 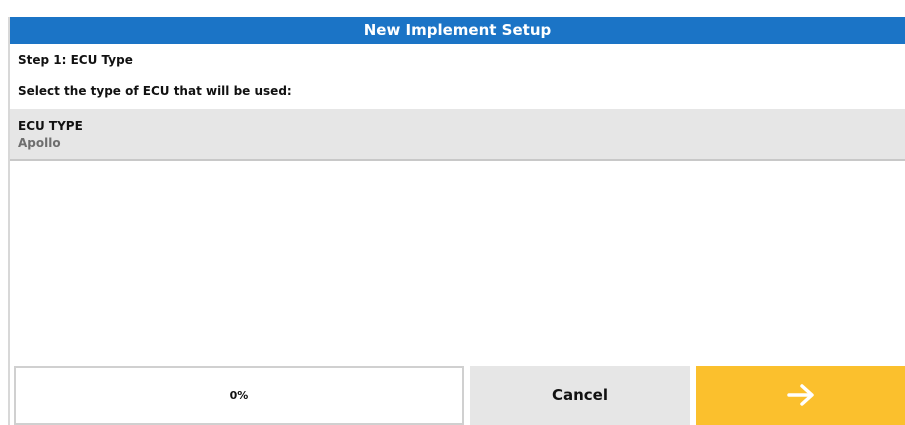 I want to click on progress-indicator: 0%, so click(x=239, y=395).